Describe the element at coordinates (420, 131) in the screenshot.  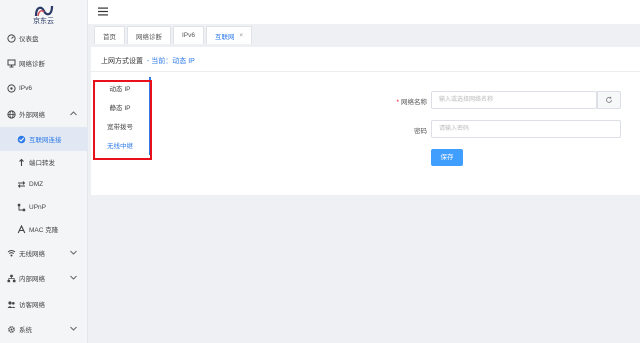
I see `password-label: 密码` at that location.